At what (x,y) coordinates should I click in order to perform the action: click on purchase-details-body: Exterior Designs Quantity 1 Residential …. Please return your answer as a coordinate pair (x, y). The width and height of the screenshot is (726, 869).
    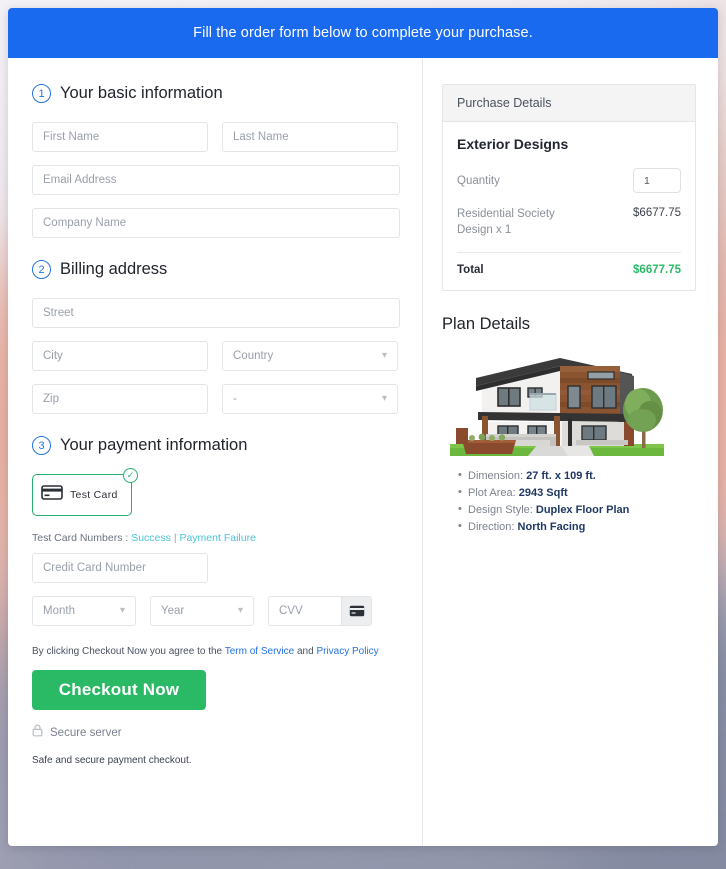
    Looking at the image, I should click on (569, 206).